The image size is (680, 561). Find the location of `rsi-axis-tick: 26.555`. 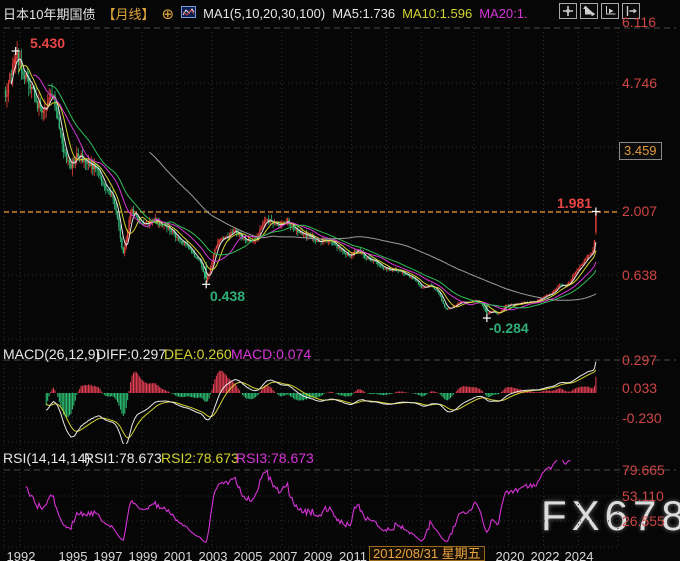

rsi-axis-tick: 26.555 is located at coordinates (643, 521).